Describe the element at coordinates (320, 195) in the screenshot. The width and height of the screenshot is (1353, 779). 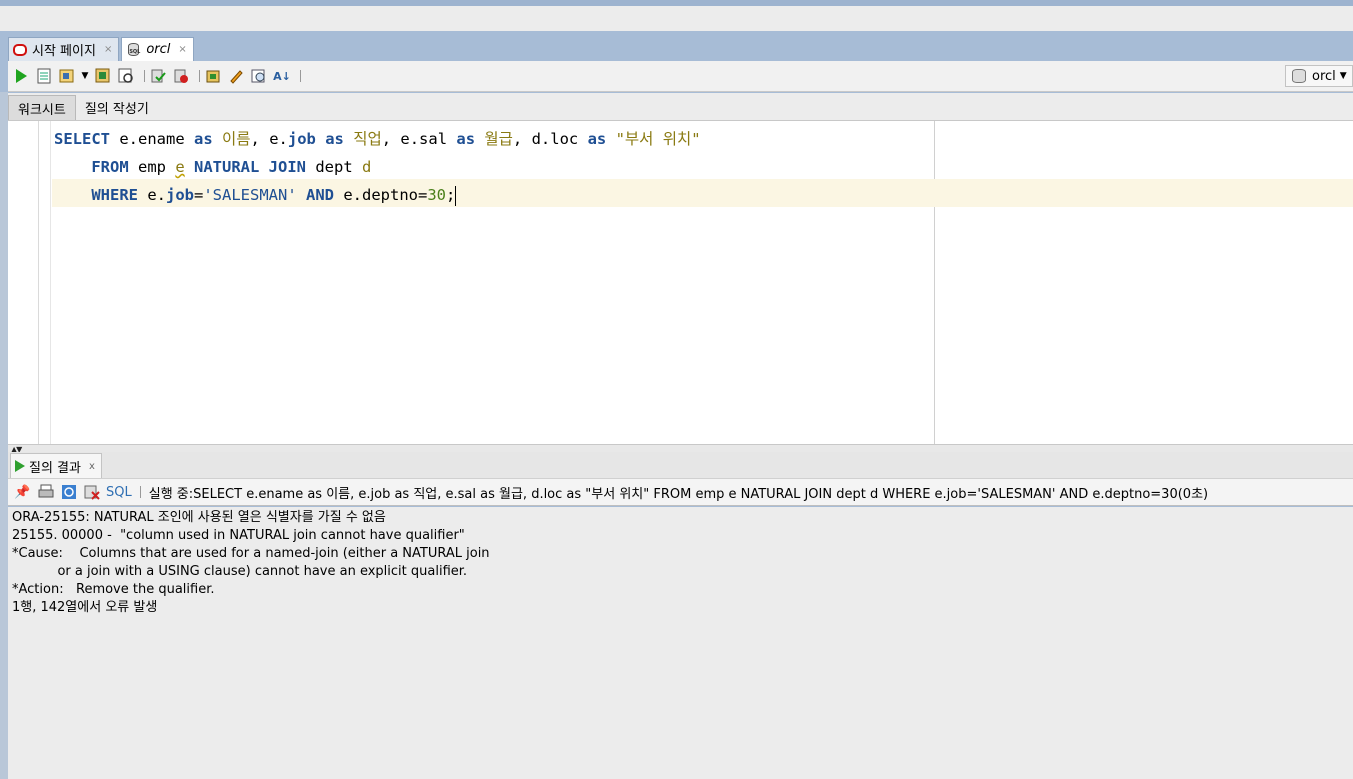
I see `keyword: AND` at that location.